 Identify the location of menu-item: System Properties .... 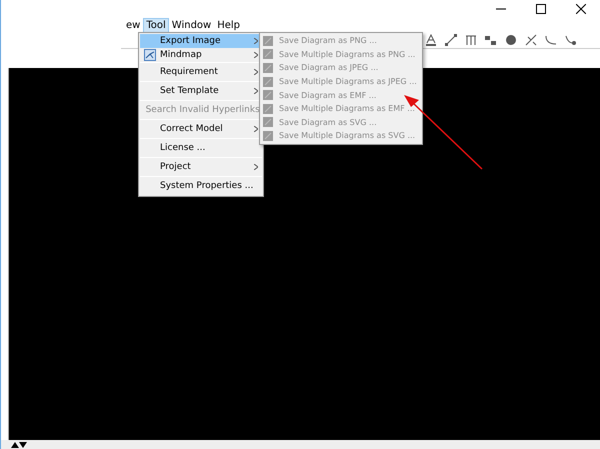
(201, 185).